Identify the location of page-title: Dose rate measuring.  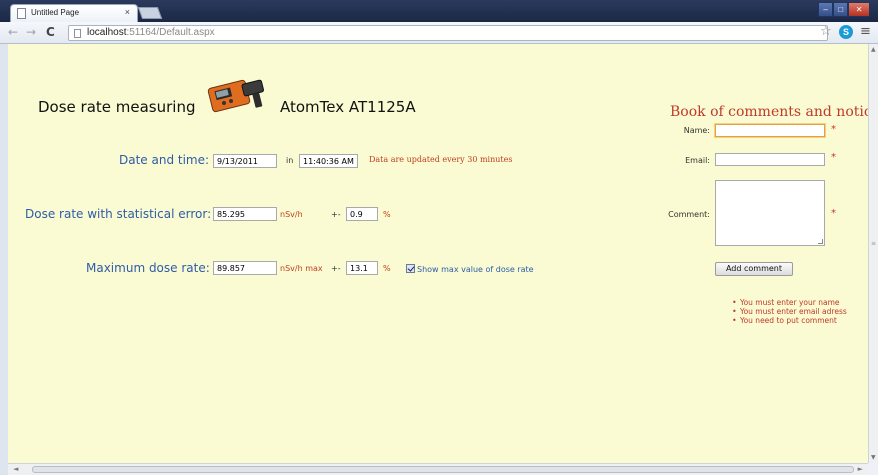
(117, 107).